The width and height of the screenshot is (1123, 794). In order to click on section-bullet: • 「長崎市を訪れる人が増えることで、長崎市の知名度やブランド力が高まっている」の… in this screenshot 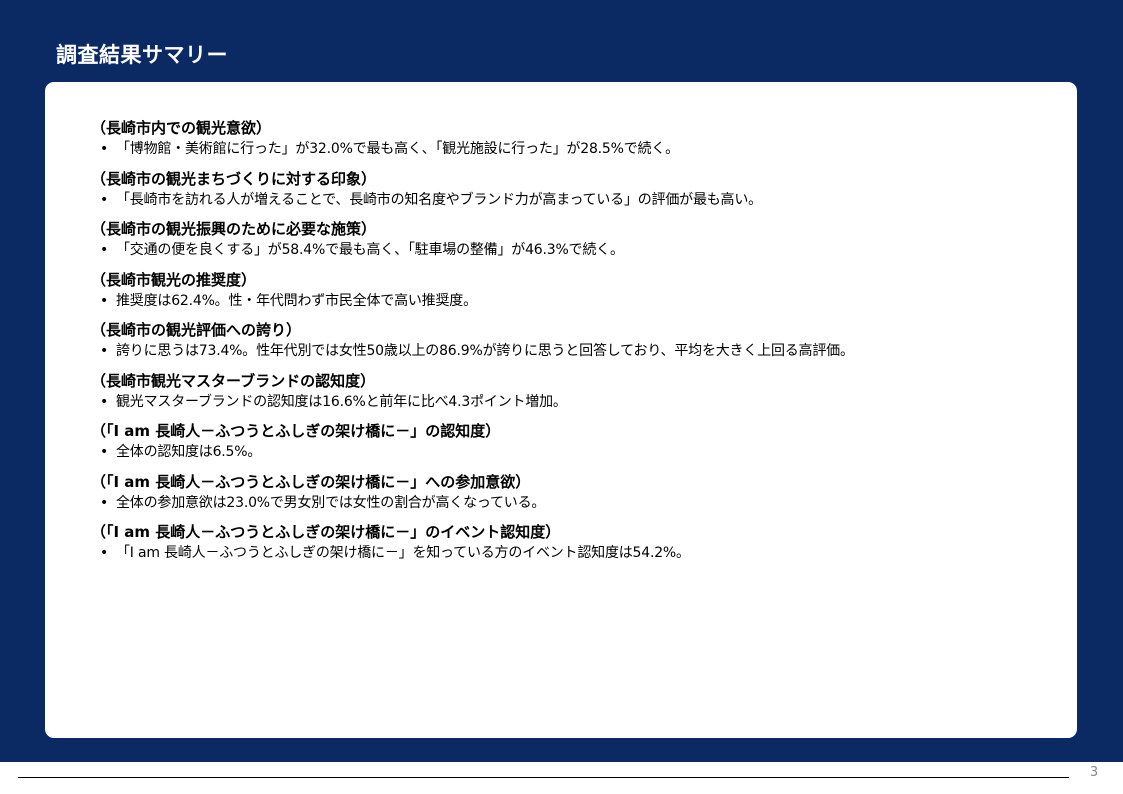, I will do `click(571, 200)`.